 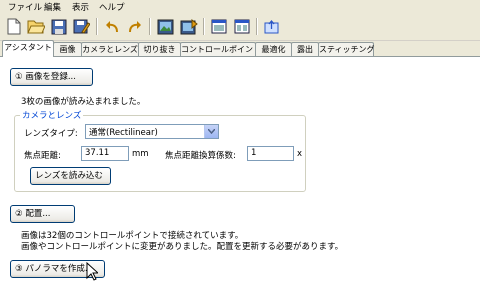 I want to click on tab-images: 画像, so click(x=67, y=49).